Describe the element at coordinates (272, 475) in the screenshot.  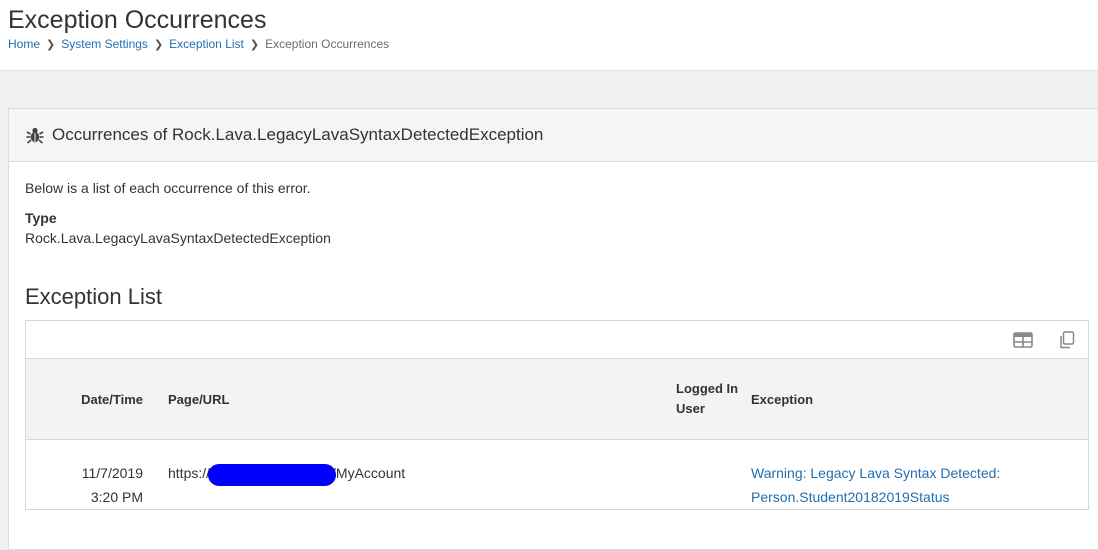
I see `redaction-mark` at that location.